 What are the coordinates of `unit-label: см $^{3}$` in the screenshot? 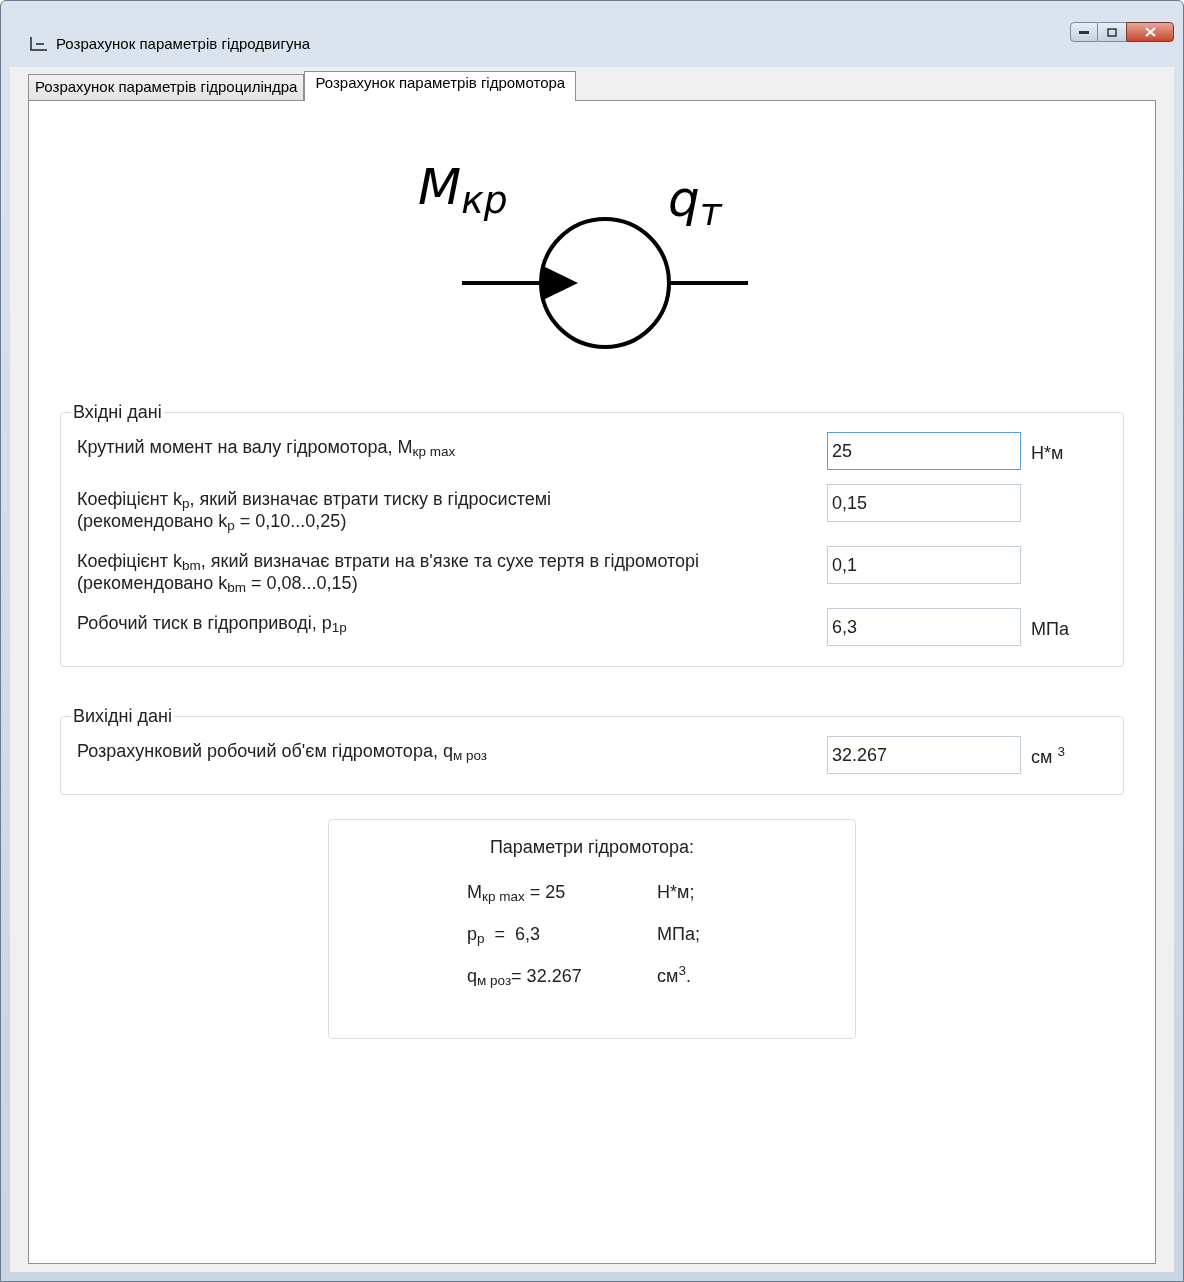 It's located at (1048, 756).